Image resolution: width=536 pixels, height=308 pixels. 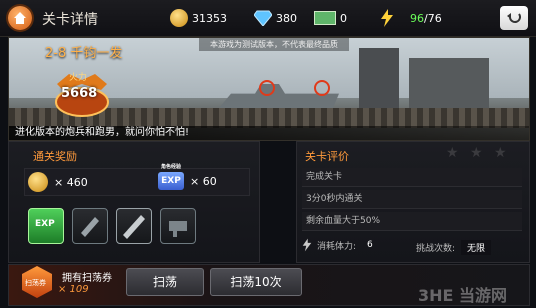 I want to click on exp-icon-main: EXP, so click(x=171, y=181).